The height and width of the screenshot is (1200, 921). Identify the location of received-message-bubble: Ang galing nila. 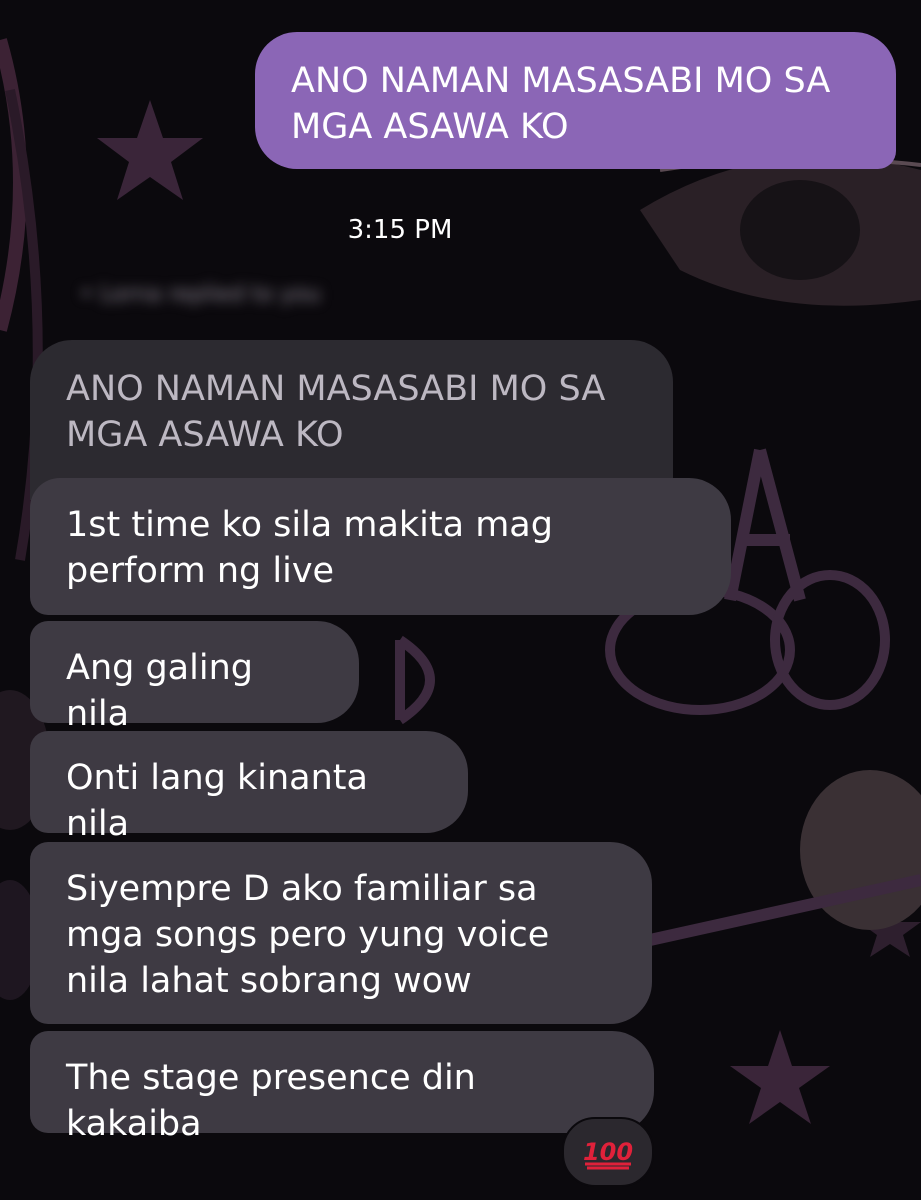
(194, 677).